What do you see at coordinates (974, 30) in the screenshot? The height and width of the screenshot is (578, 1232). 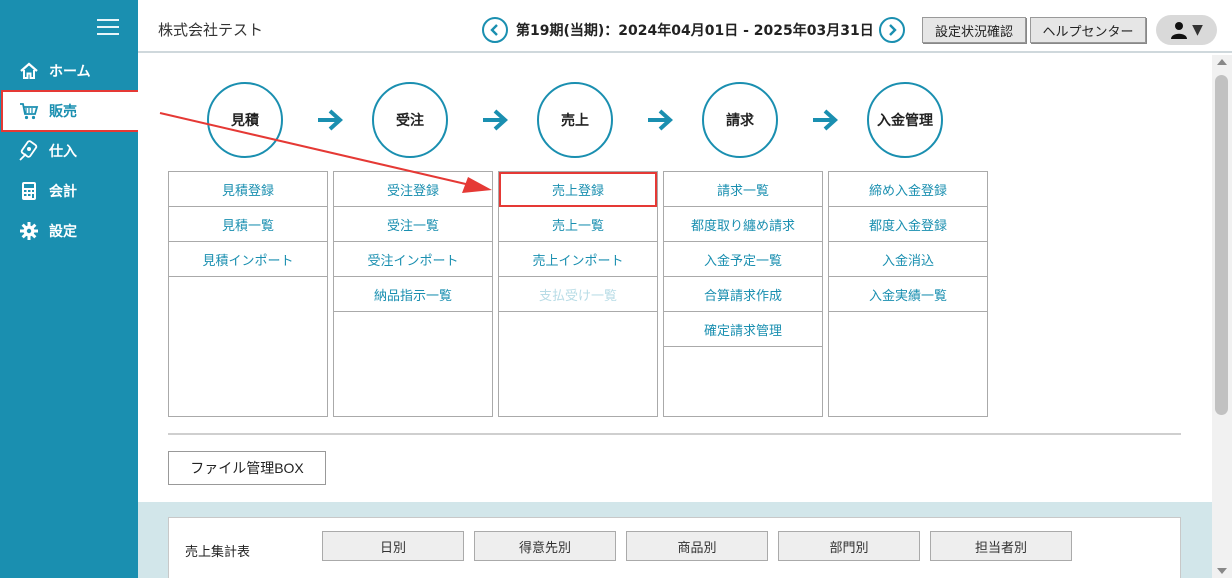 I see `settings-status-button: 設定状況確認` at bounding box center [974, 30].